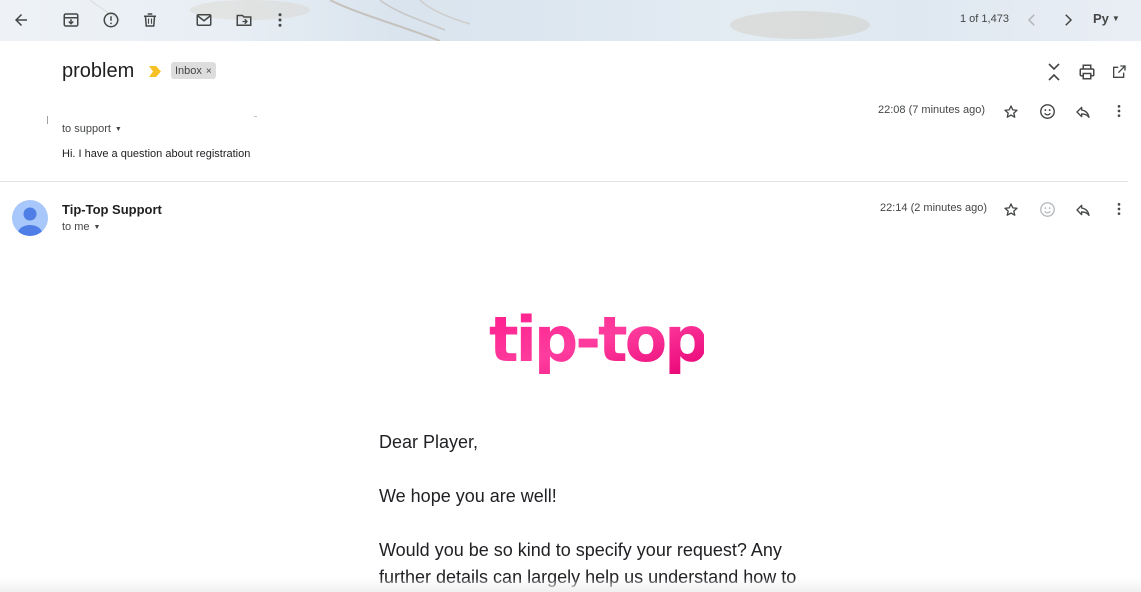 This screenshot has height=592, width=1141. Describe the element at coordinates (86, 129) in the screenshot. I see `recipient-text: to support` at that location.